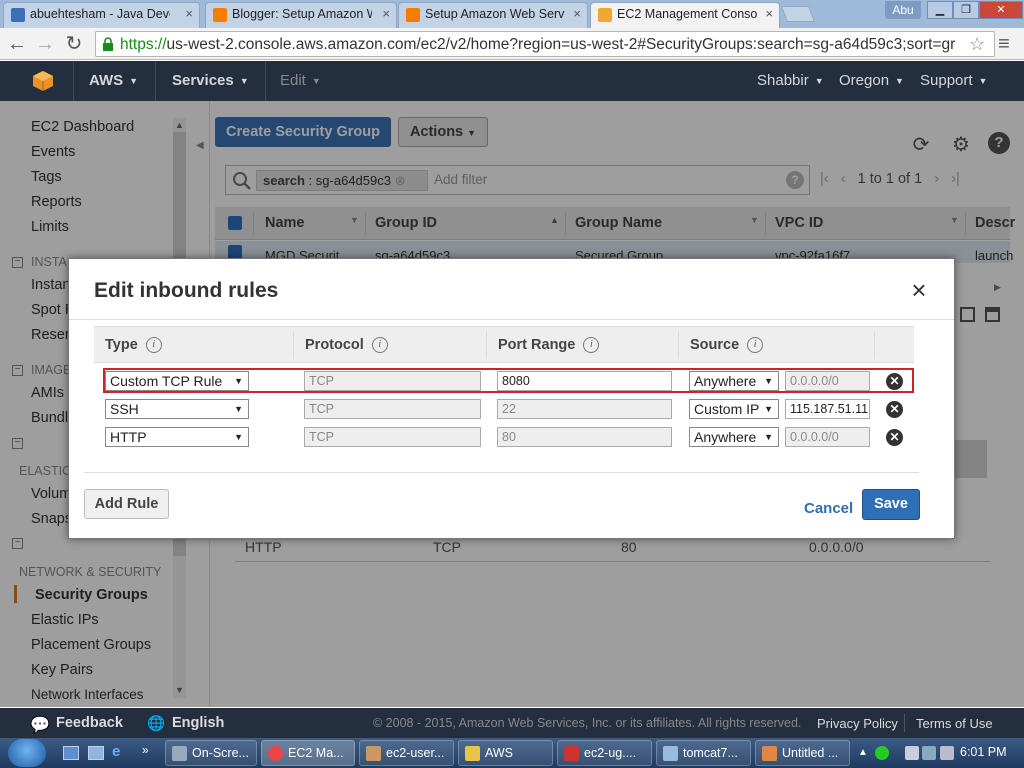 This screenshot has height=768, width=1024. Describe the element at coordinates (511, 319) in the screenshot. I see `divider` at that location.